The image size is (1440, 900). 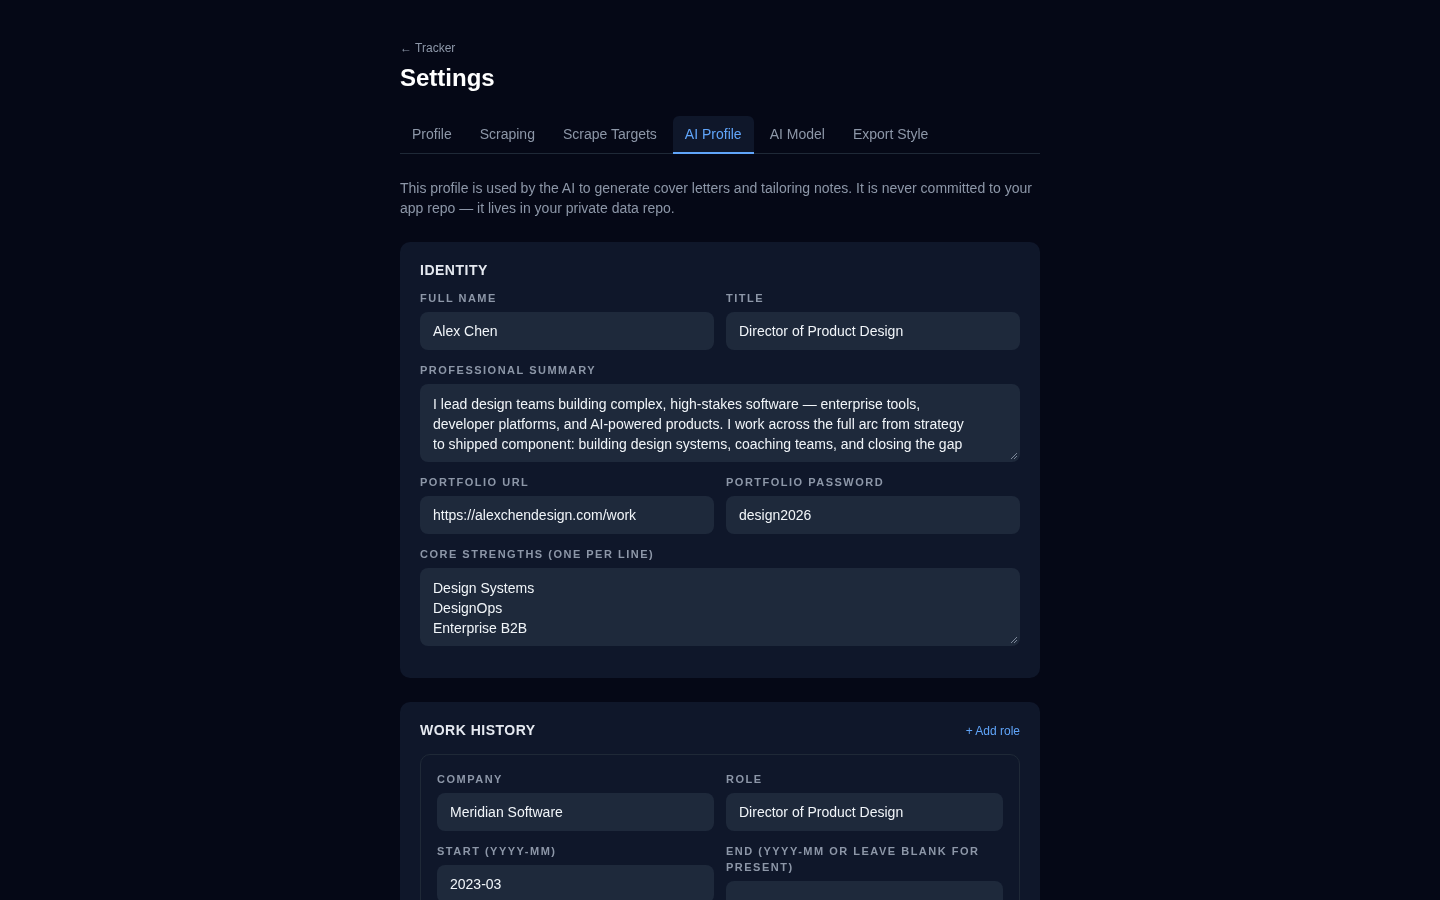 I want to click on page-title: Settings, so click(x=448, y=78).